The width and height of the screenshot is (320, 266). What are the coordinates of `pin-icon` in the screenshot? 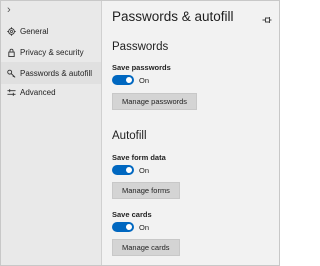 It's located at (267, 17).